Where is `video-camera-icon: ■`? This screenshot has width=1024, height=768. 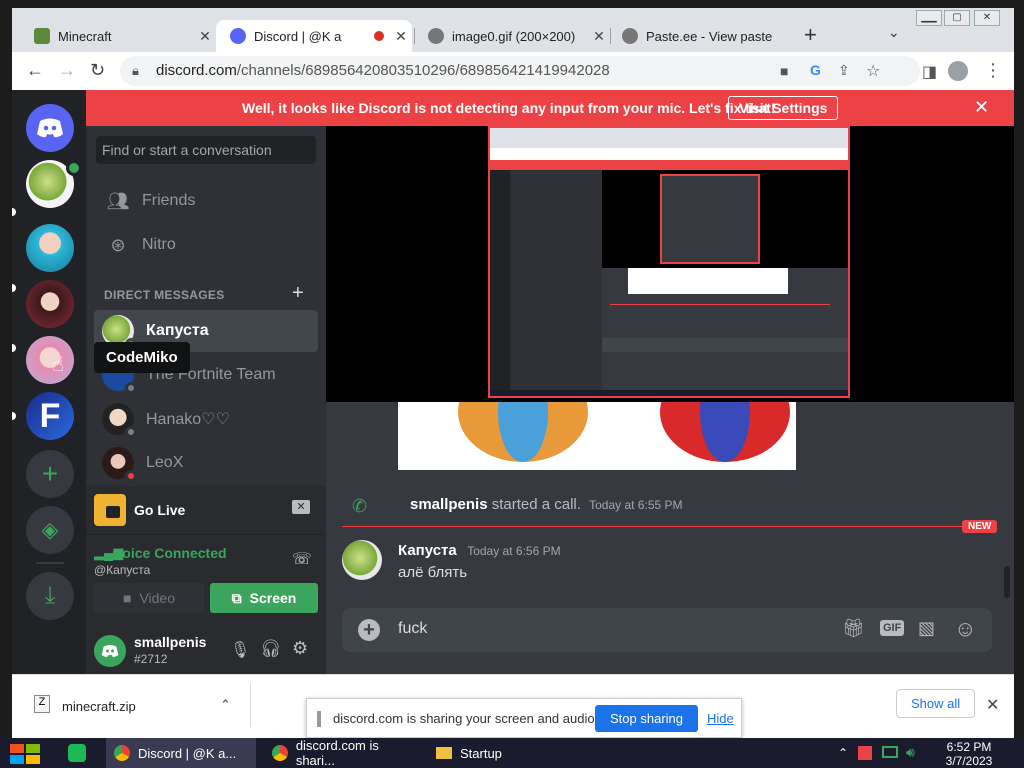 video-camera-icon: ■ is located at coordinates (127, 598).